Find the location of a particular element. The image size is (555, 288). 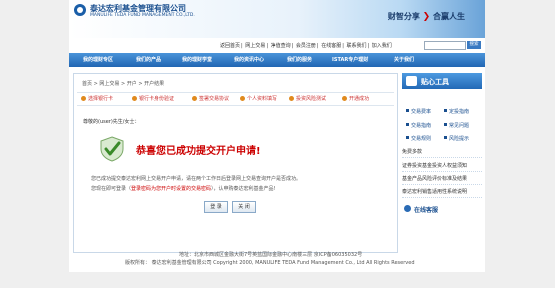

search-input is located at coordinates (445, 45).